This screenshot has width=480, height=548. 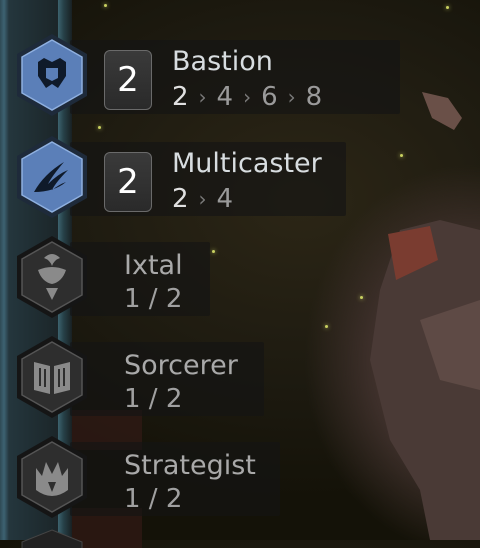 What do you see at coordinates (190, 465) in the screenshot?
I see `trait-name: Strategist` at bounding box center [190, 465].